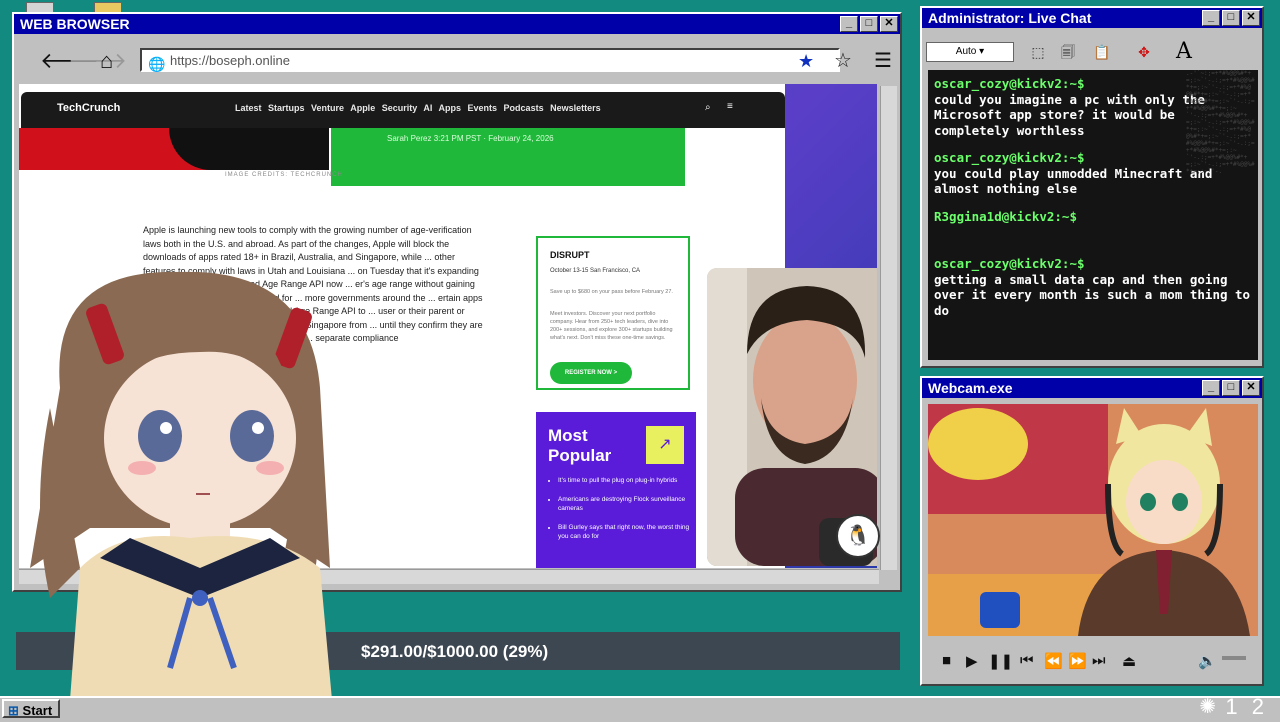 Image resolution: width=1280 pixels, height=722 pixels. What do you see at coordinates (490, 60) in the screenshot?
I see `address-bar: 🌐 https://boseph.online ★` at bounding box center [490, 60].